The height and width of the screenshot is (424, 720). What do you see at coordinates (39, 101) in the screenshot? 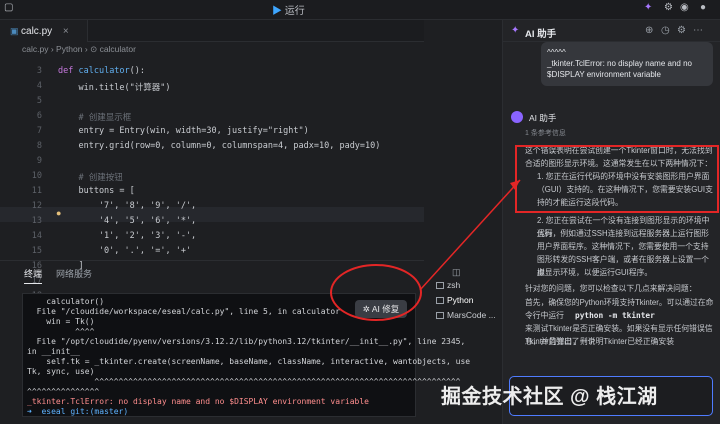
I see `line-number: 5` at bounding box center [39, 101].